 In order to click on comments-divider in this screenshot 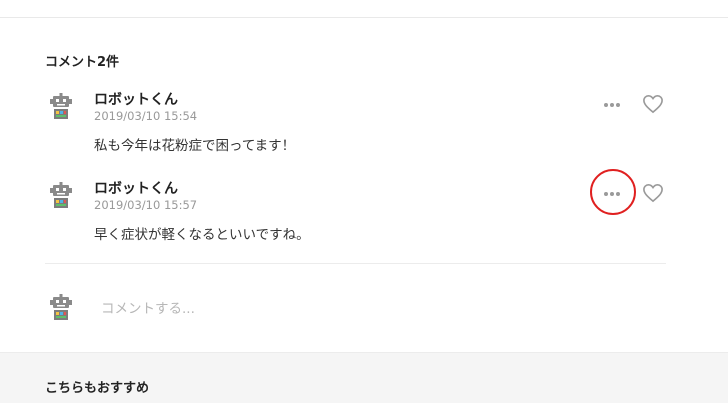, I will do `click(355, 263)`.